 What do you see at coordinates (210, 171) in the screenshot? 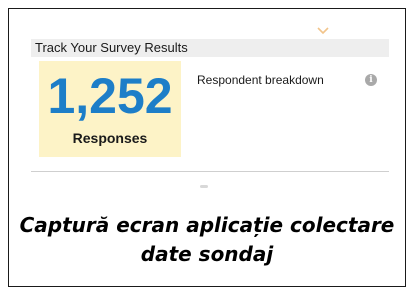
I see `divider` at bounding box center [210, 171].